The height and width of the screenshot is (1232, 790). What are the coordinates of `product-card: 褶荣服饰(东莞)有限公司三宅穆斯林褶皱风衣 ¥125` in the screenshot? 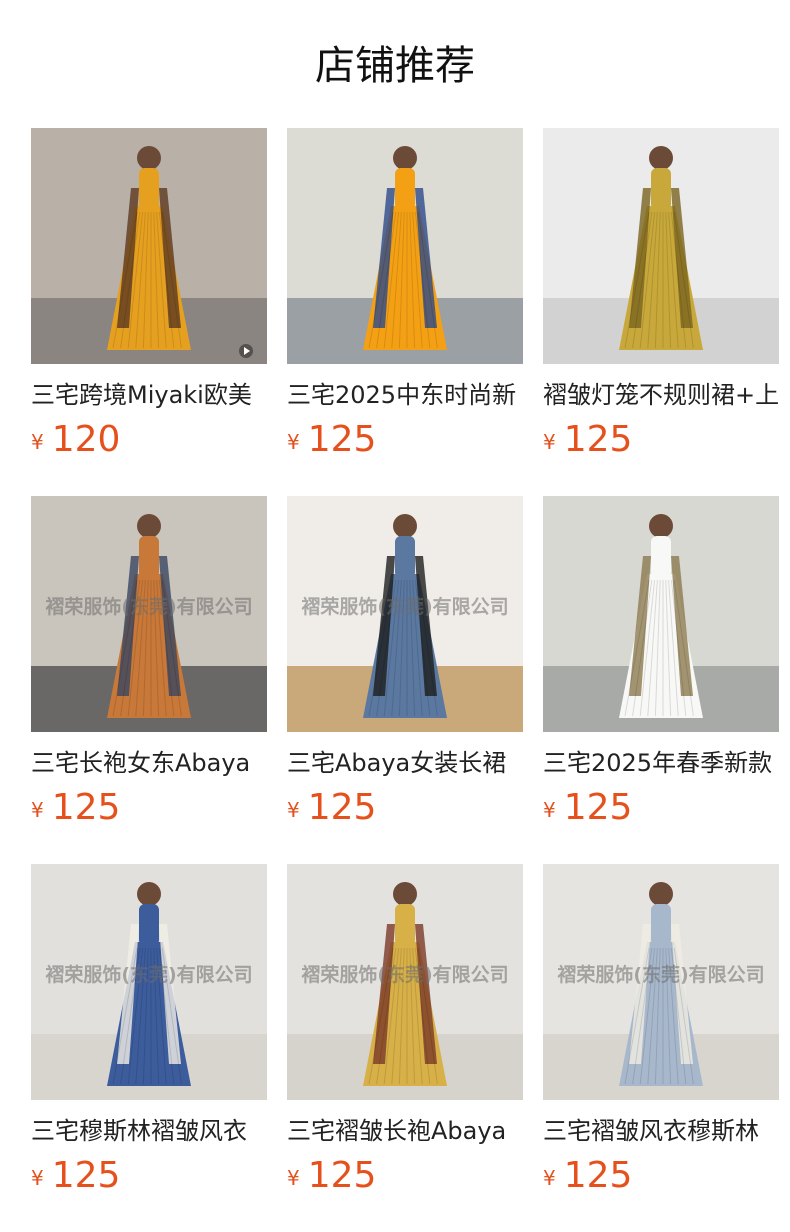 It's located at (149, 1042).